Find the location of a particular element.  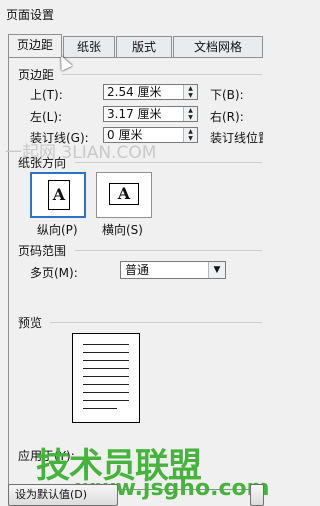

top-margin-value: 2.54 厘米 is located at coordinates (134, 92).